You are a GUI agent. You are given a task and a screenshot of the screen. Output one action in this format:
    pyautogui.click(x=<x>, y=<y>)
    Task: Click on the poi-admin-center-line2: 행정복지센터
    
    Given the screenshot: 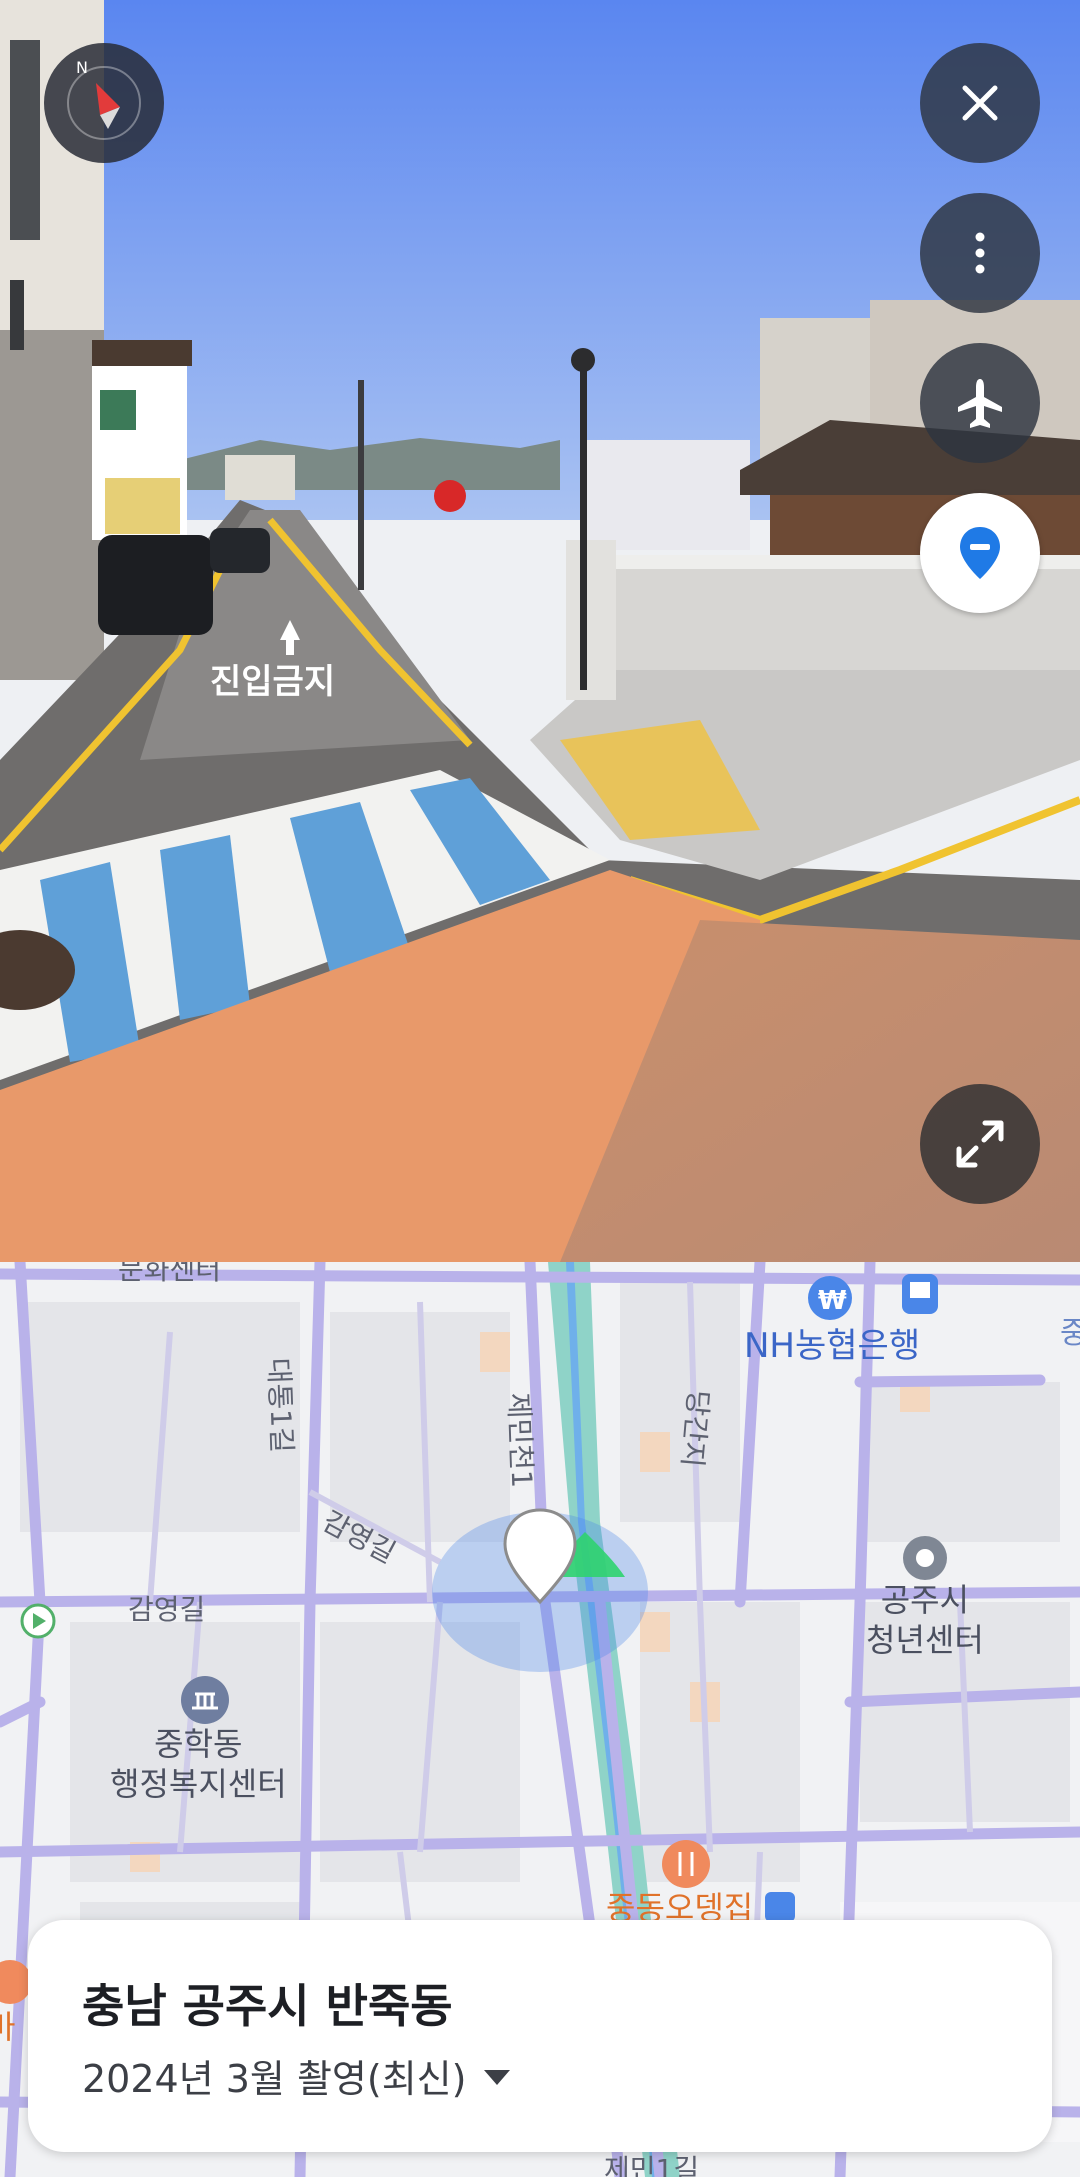 What is the action you would take?
    pyautogui.click(x=198, y=1784)
    